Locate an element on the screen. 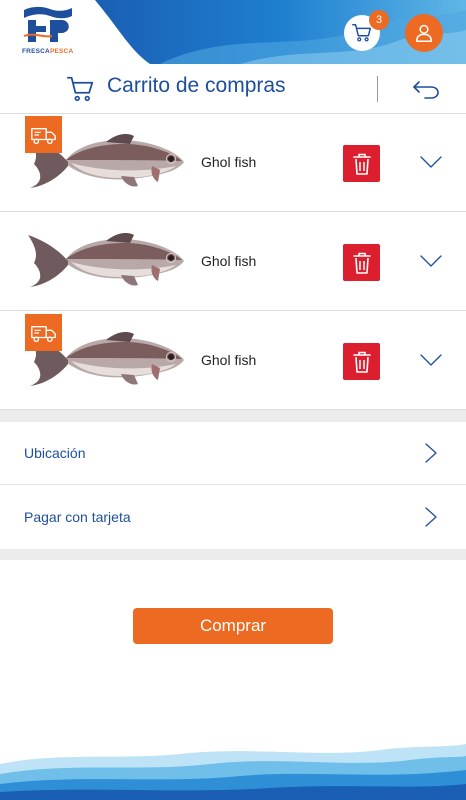 The height and width of the screenshot is (800, 466). card-payment-option: Pagar con tarjeta is located at coordinates (233, 517).